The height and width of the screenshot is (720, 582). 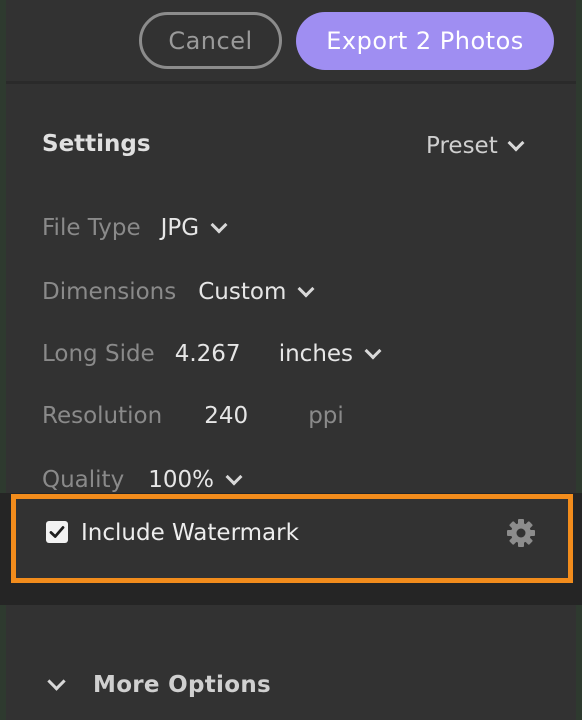 I want to click on preset-label: Preset, so click(x=462, y=146).